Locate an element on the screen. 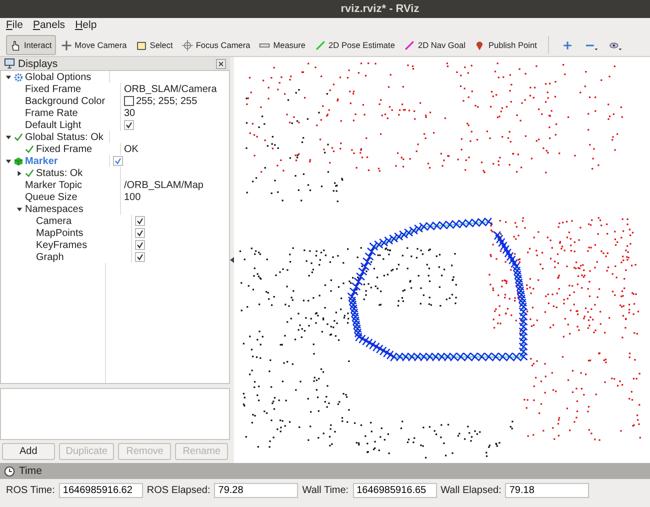 The width and height of the screenshot is (650, 507). tool-button: 2D Pose Estimate is located at coordinates (354, 45).